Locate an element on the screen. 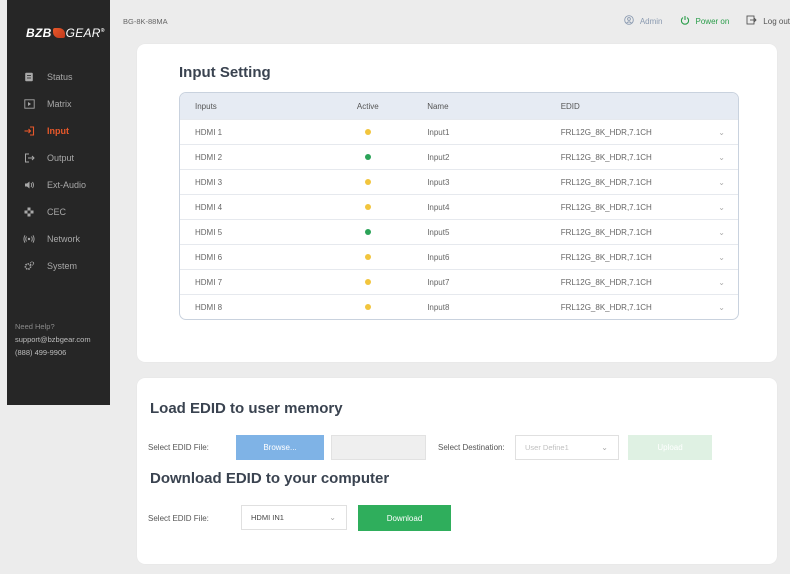 This screenshot has width=790, height=574. download-file-select: HDMI IN1 ⌄ is located at coordinates (294, 517).